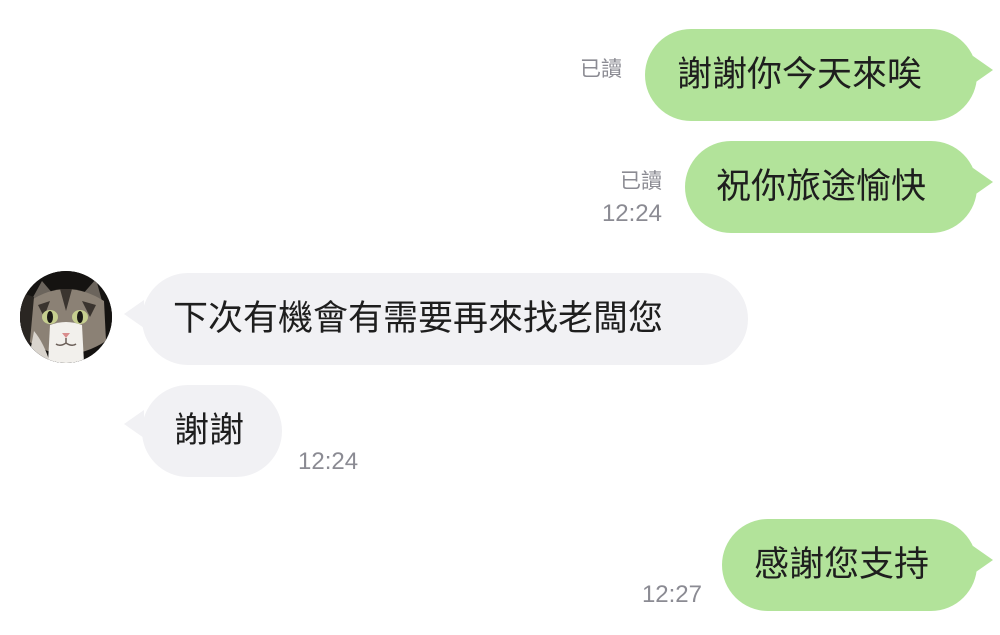 This screenshot has width=1000, height=635. I want to click on message-meta: 12:27, so click(672, 595).